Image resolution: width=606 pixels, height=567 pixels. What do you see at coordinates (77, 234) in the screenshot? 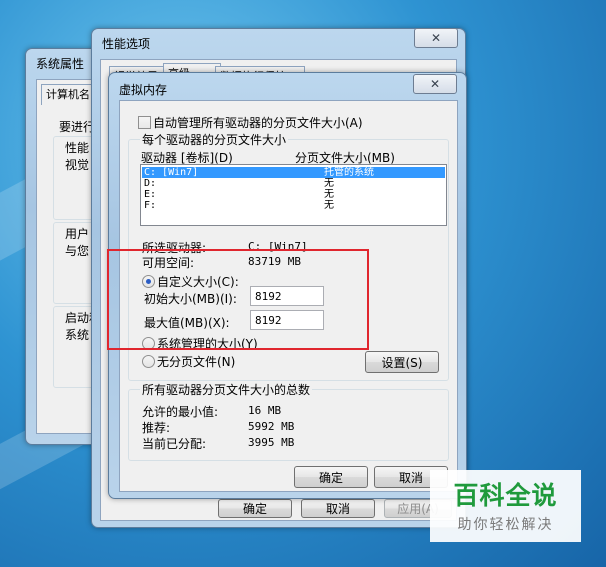
I see `text-line: 用户` at bounding box center [77, 234].